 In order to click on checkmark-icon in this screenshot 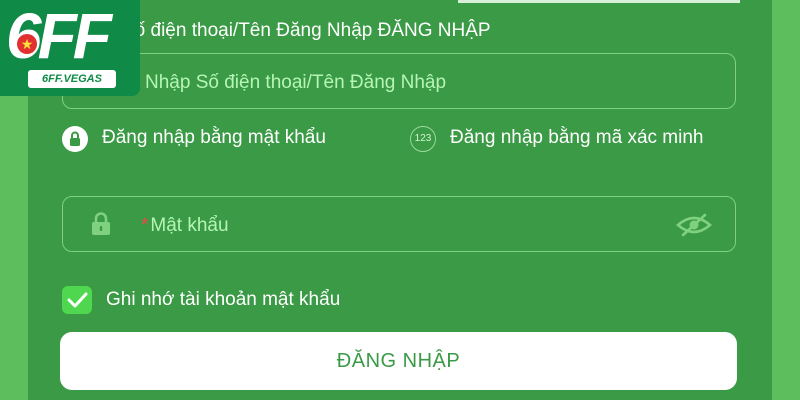, I will do `click(77, 300)`.